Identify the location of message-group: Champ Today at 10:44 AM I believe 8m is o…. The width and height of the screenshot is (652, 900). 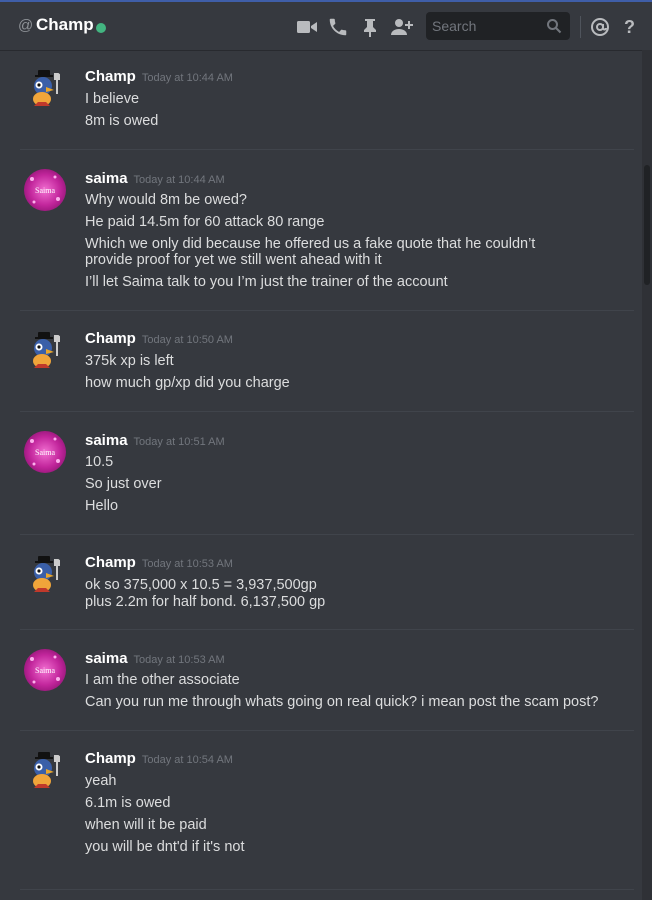
(317, 106).